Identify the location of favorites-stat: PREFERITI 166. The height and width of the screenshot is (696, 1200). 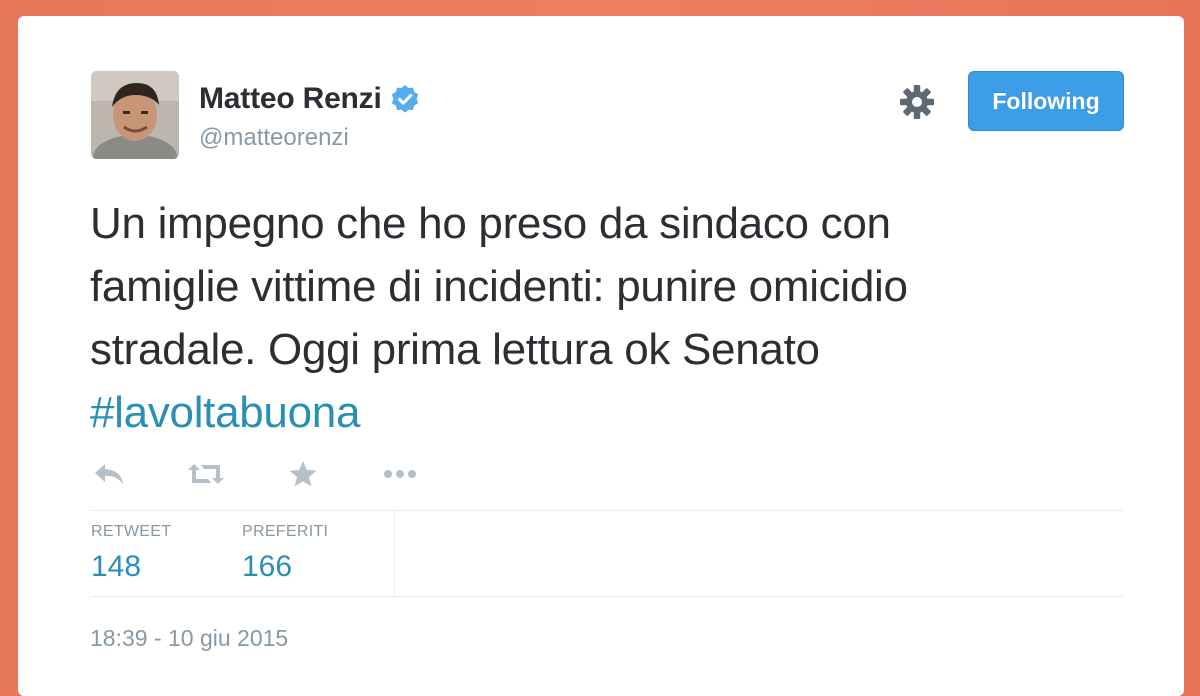
(285, 553).